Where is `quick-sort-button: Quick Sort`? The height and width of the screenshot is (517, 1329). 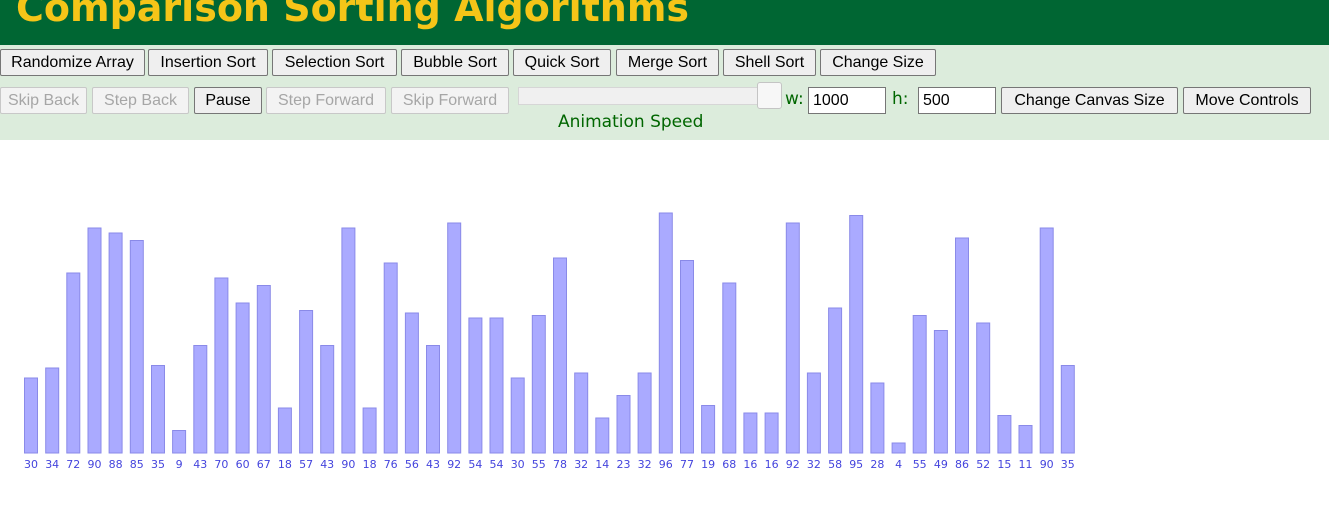
quick-sort-button: Quick Sort is located at coordinates (562, 62).